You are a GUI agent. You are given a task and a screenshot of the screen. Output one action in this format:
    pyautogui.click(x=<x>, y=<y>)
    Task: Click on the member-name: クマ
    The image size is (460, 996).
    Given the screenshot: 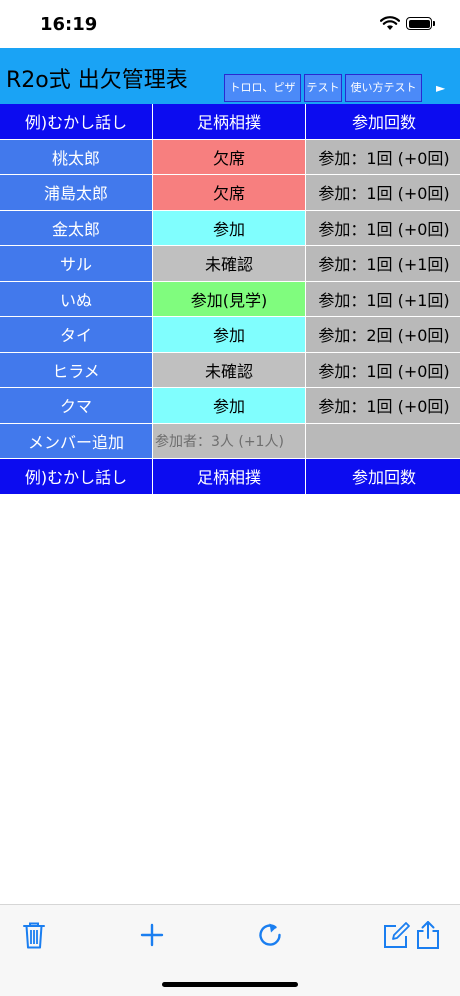 What is the action you would take?
    pyautogui.click(x=76, y=405)
    